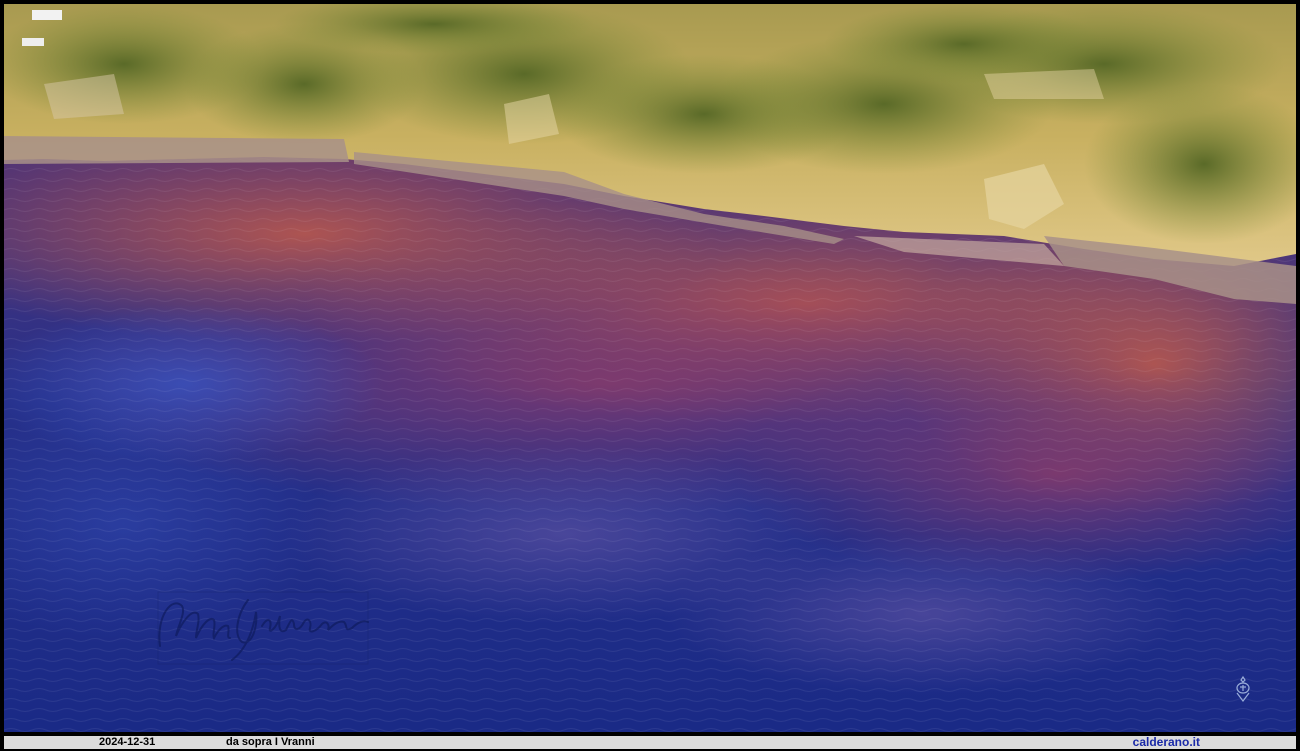 Image resolution: width=1300 pixels, height=751 pixels. I want to click on photo-title: da sopra I Vranni, so click(270, 742).